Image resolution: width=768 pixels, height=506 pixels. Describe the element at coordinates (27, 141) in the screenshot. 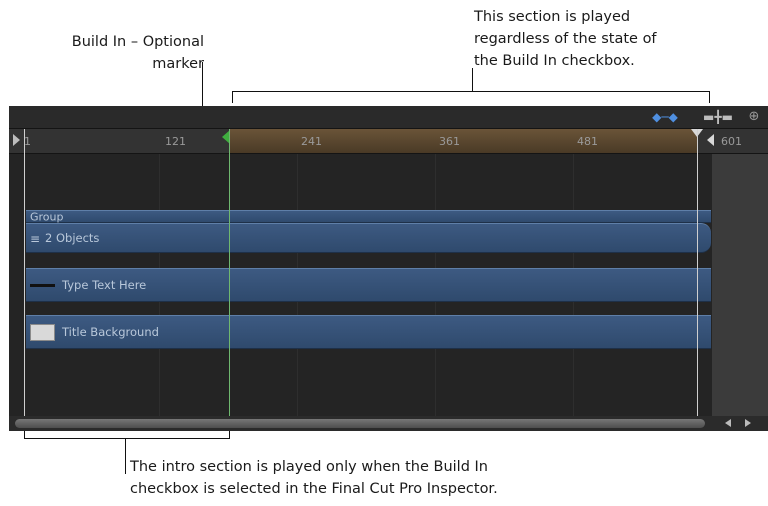

I see `tick-label-1: 1` at that location.